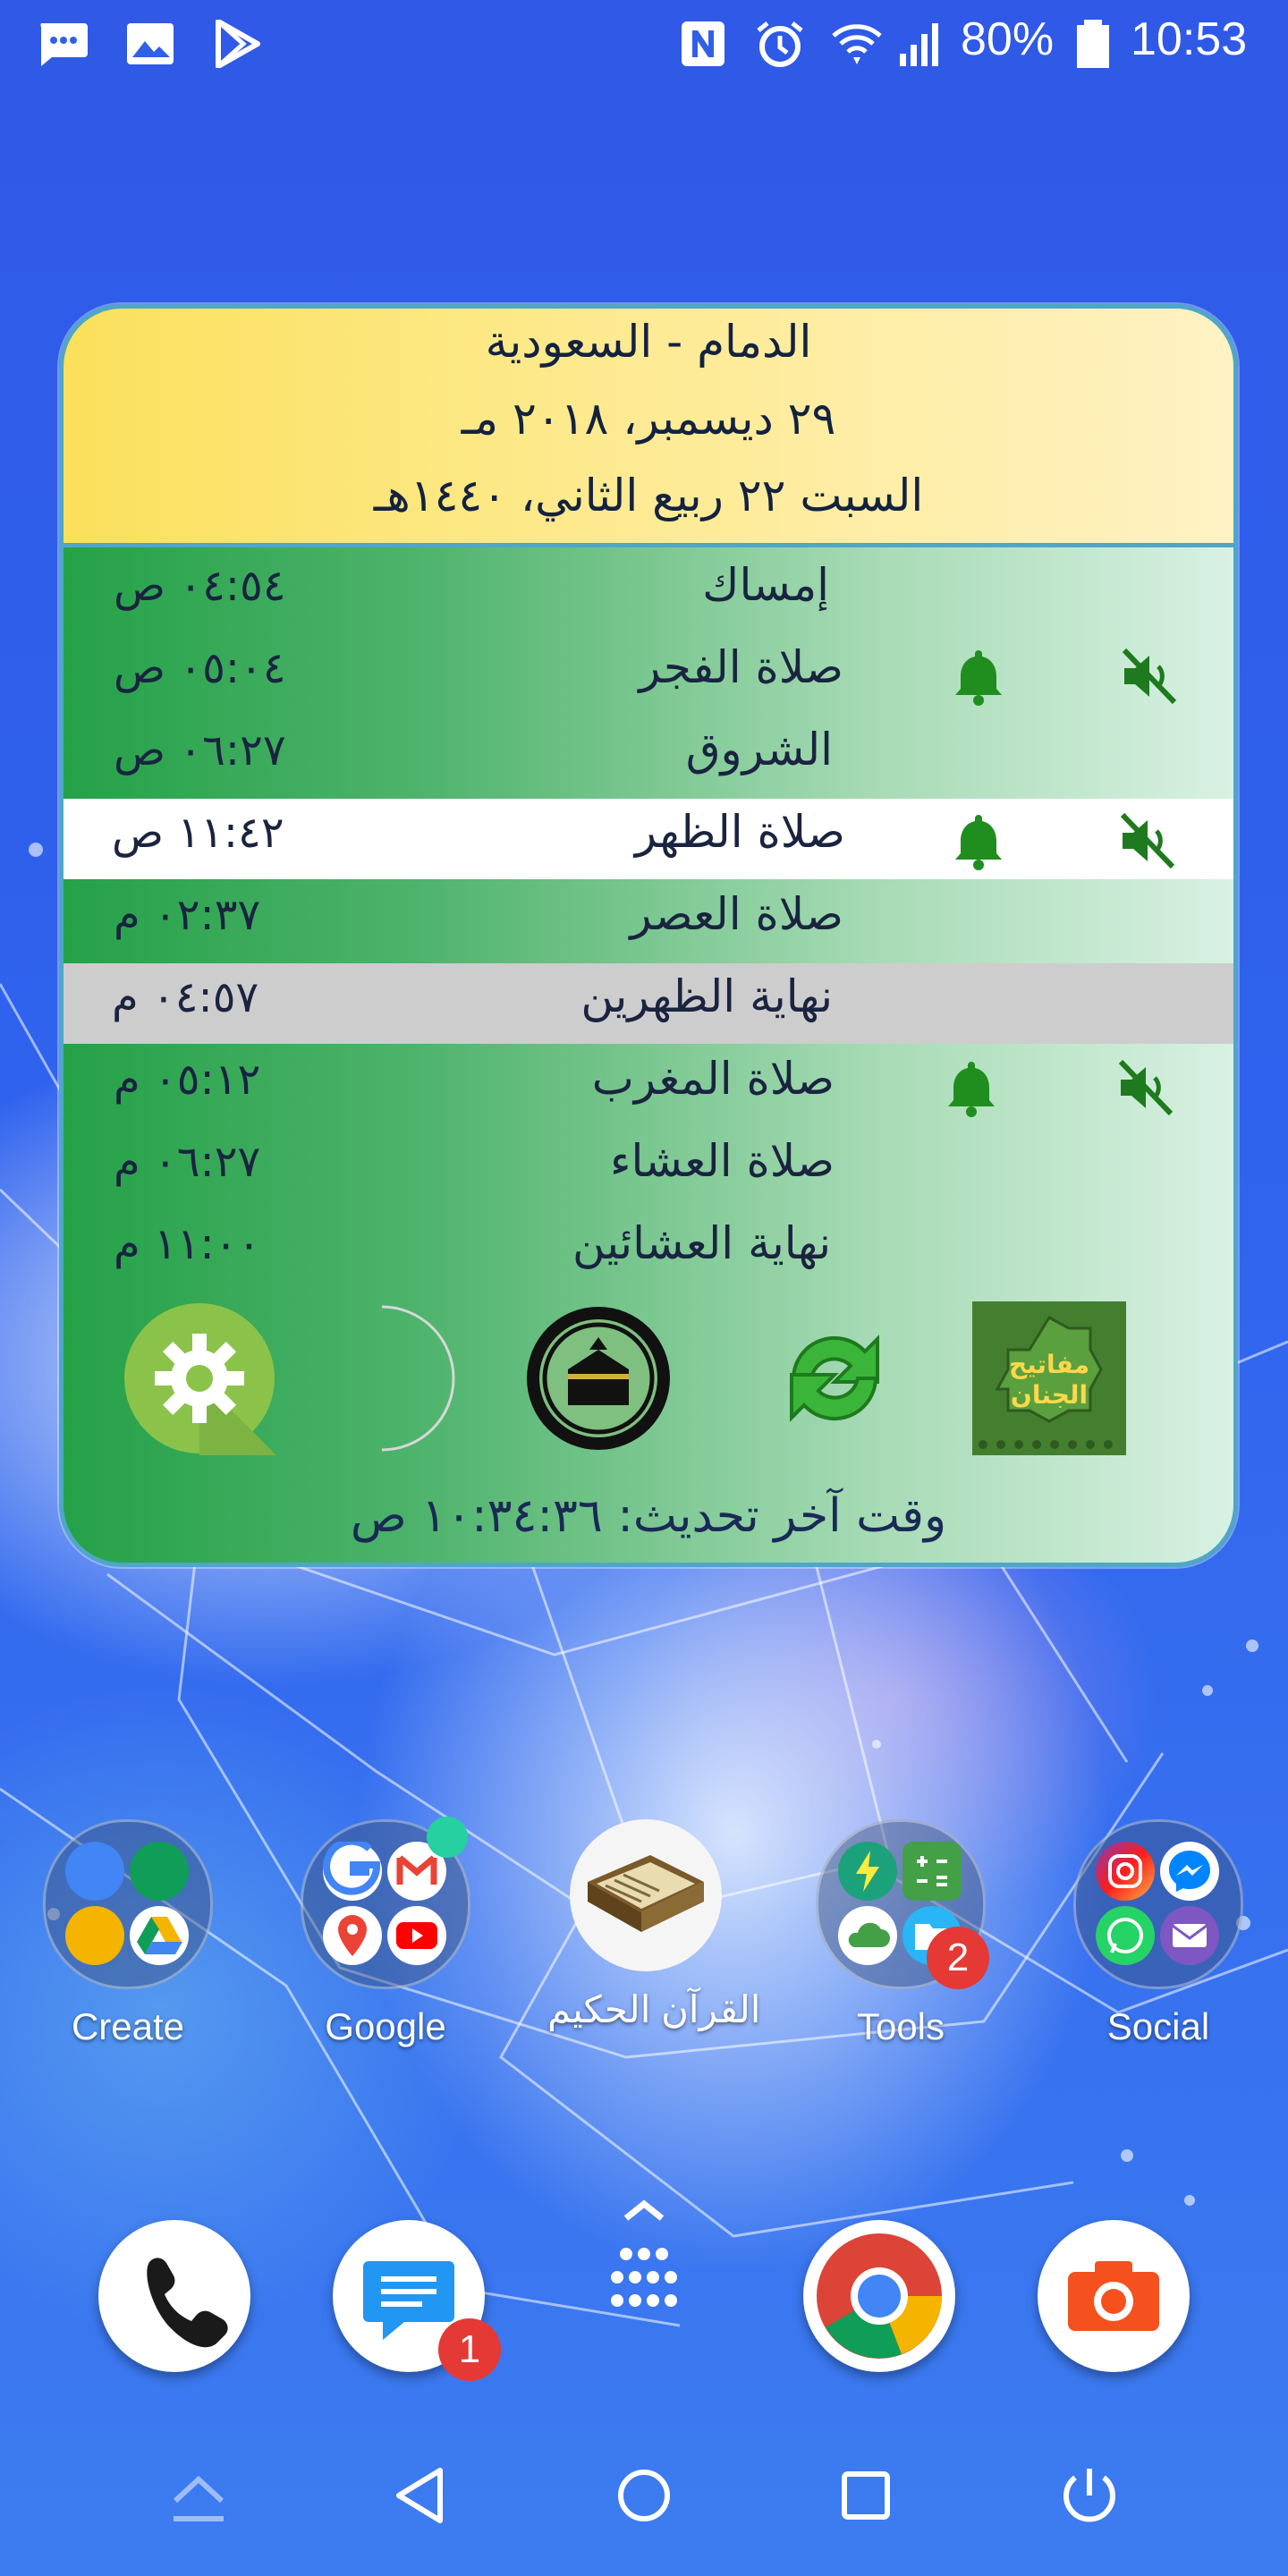 The width and height of the screenshot is (1288, 2576). Describe the element at coordinates (447, 1837) in the screenshot. I see `notification-dot` at that location.